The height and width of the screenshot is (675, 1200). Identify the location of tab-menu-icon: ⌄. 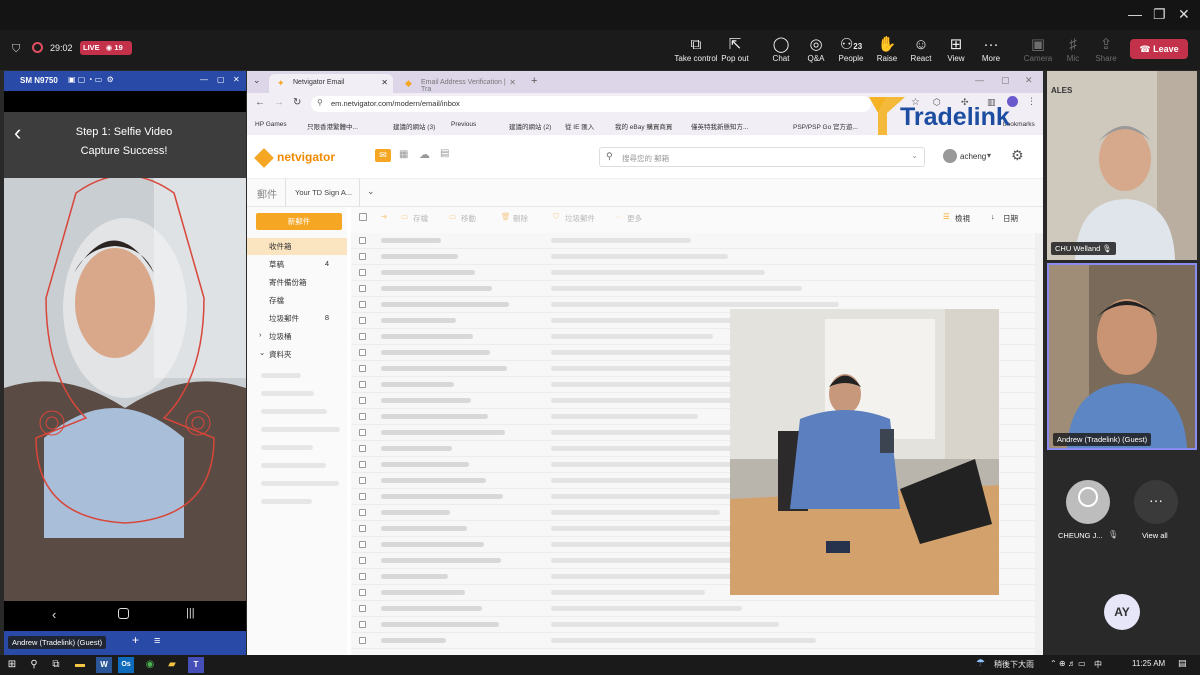
(257, 80).